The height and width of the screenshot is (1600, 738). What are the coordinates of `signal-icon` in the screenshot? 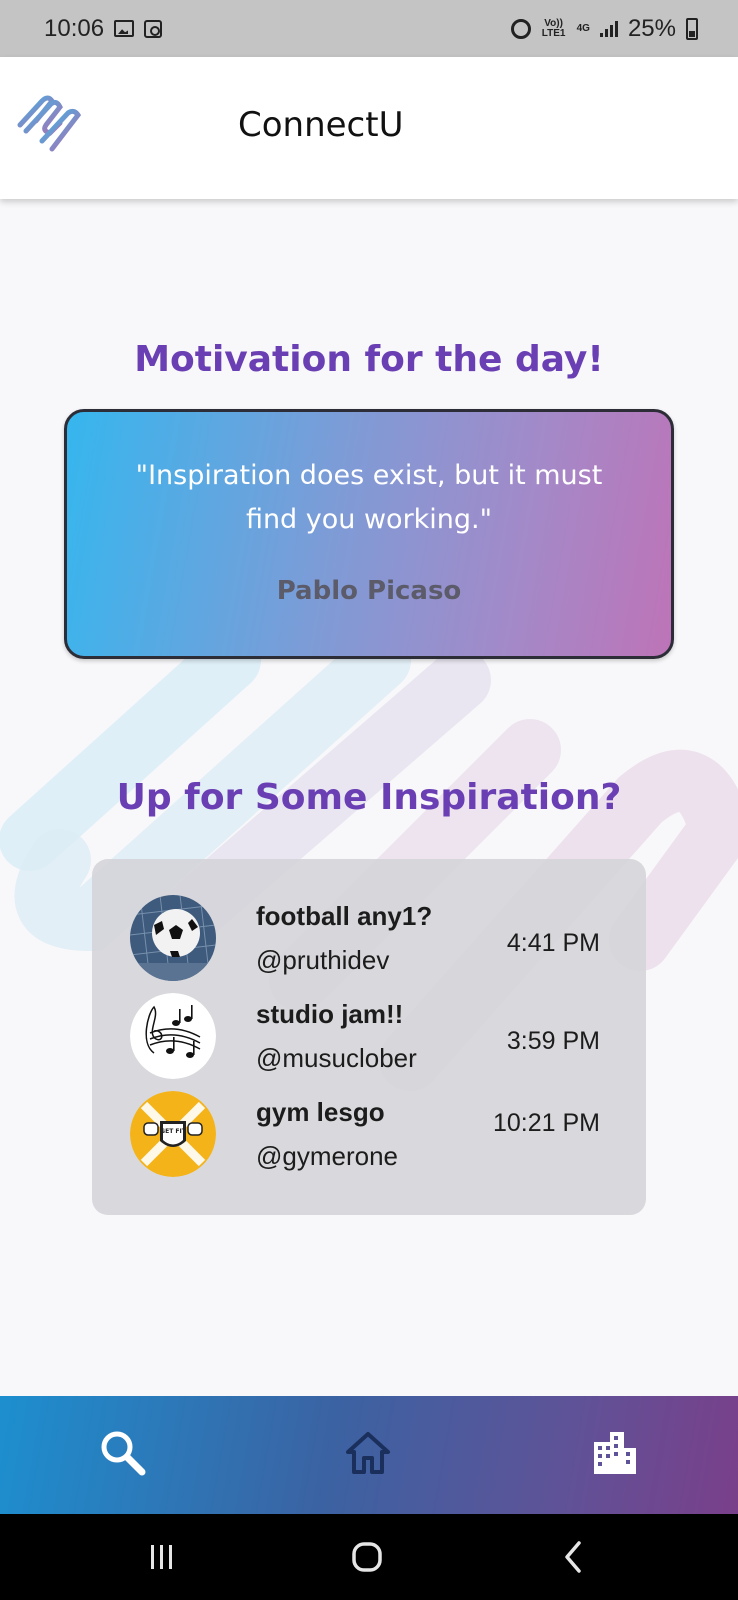 It's located at (608, 28).